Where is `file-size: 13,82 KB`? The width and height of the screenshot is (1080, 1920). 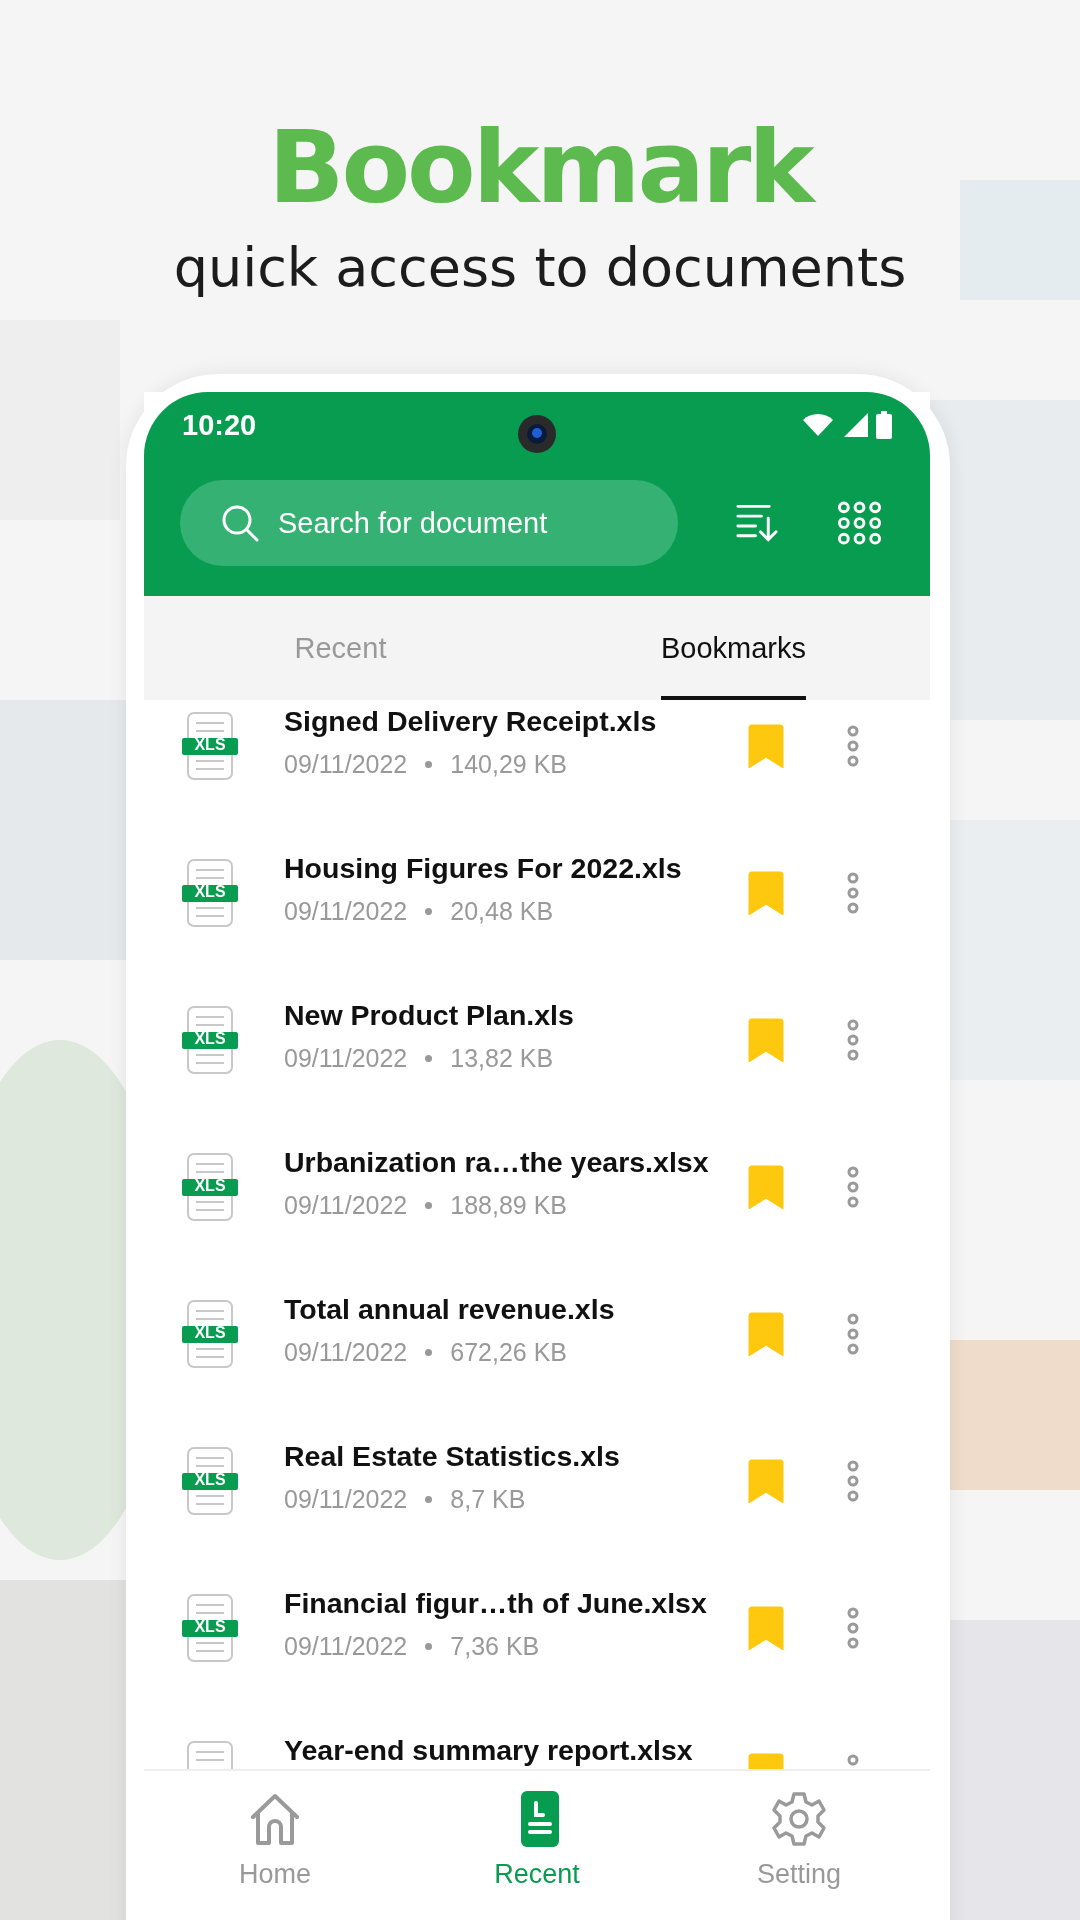 file-size: 13,82 KB is located at coordinates (502, 1058).